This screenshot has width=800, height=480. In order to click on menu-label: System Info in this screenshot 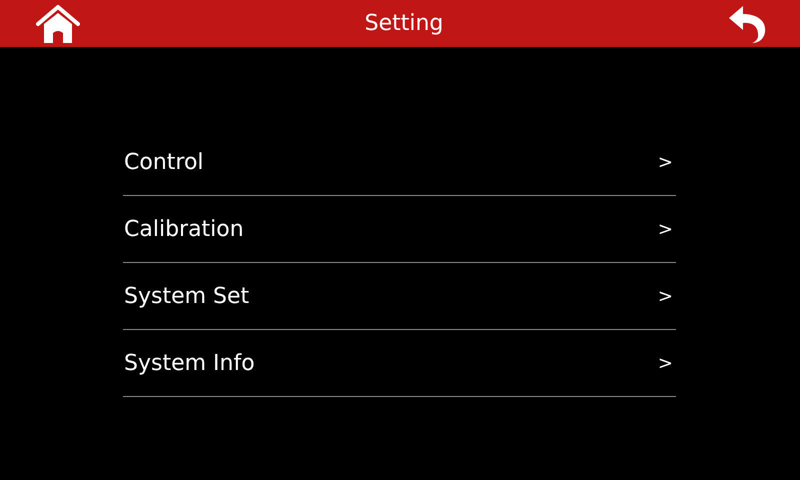, I will do `click(189, 363)`.